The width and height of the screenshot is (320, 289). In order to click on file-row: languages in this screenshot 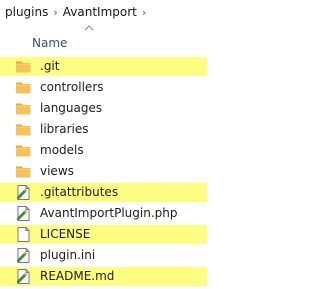, I will do `click(103, 108)`.